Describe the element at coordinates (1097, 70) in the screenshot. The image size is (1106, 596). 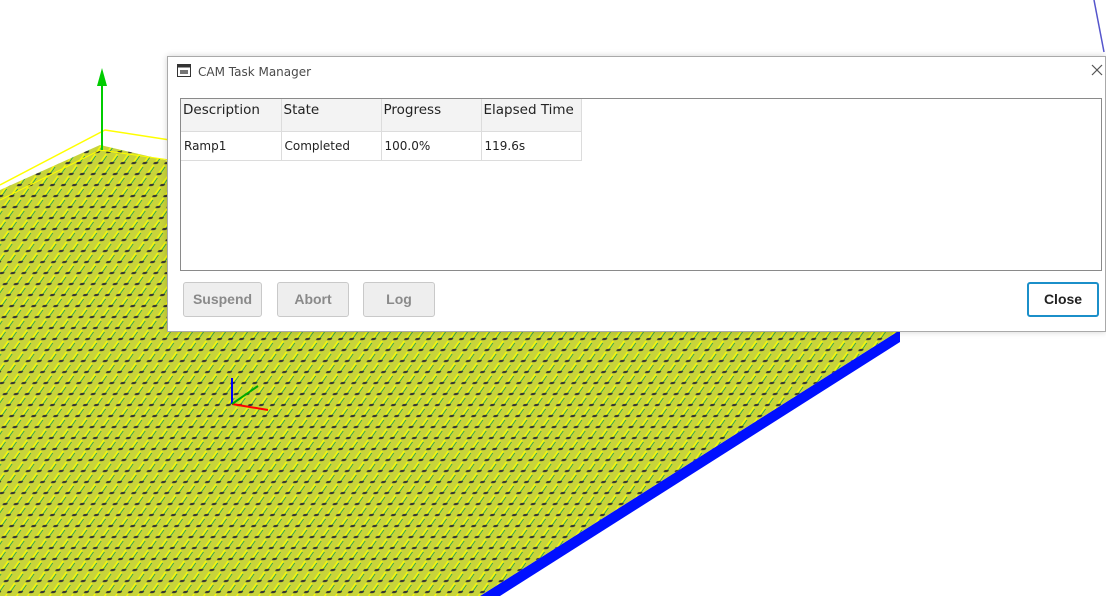
I see `close-icon` at that location.